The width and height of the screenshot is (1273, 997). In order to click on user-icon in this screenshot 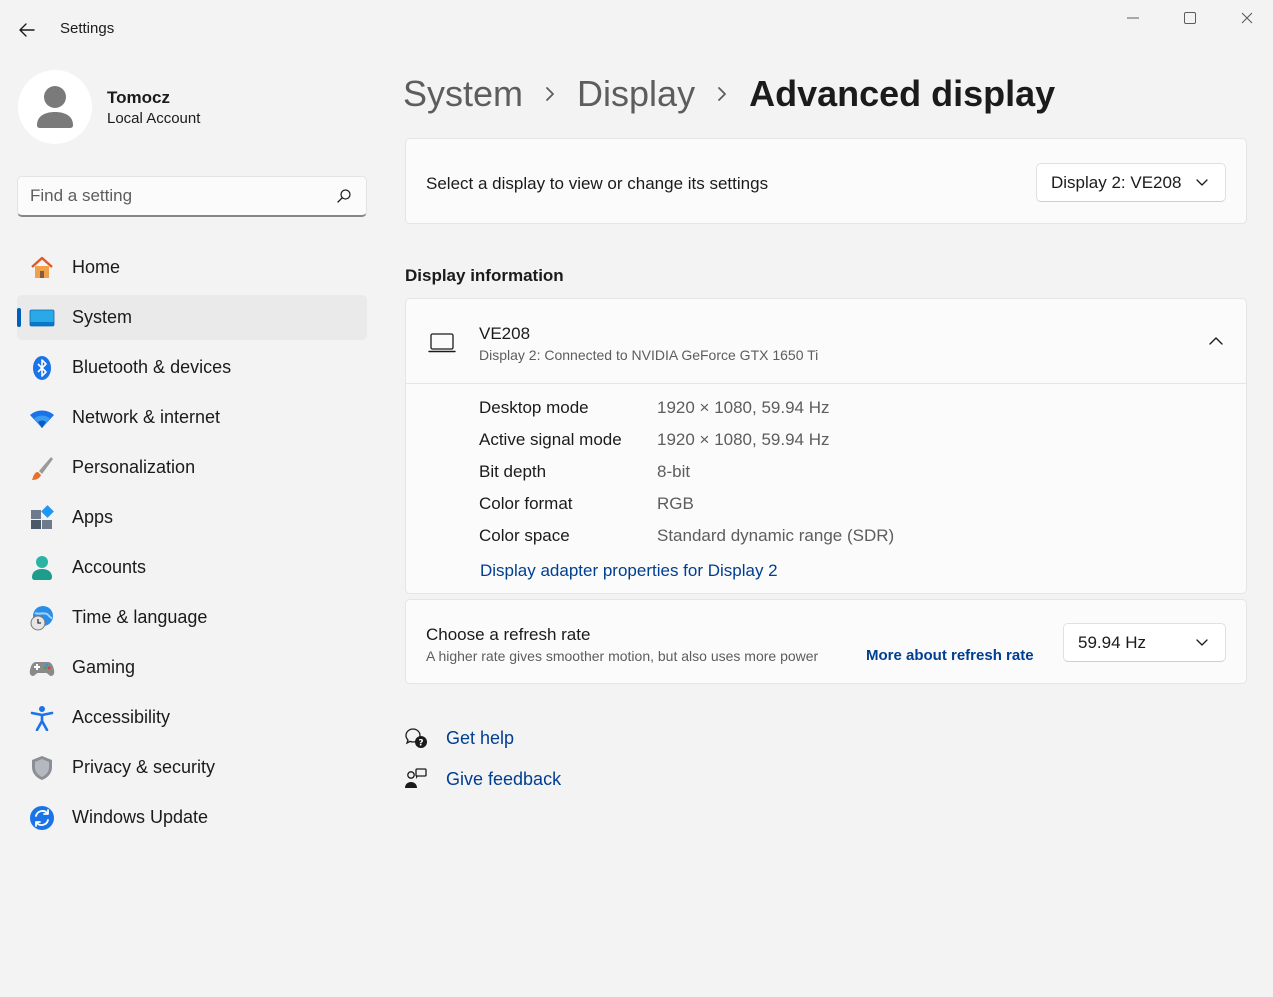, I will do `click(55, 107)`.